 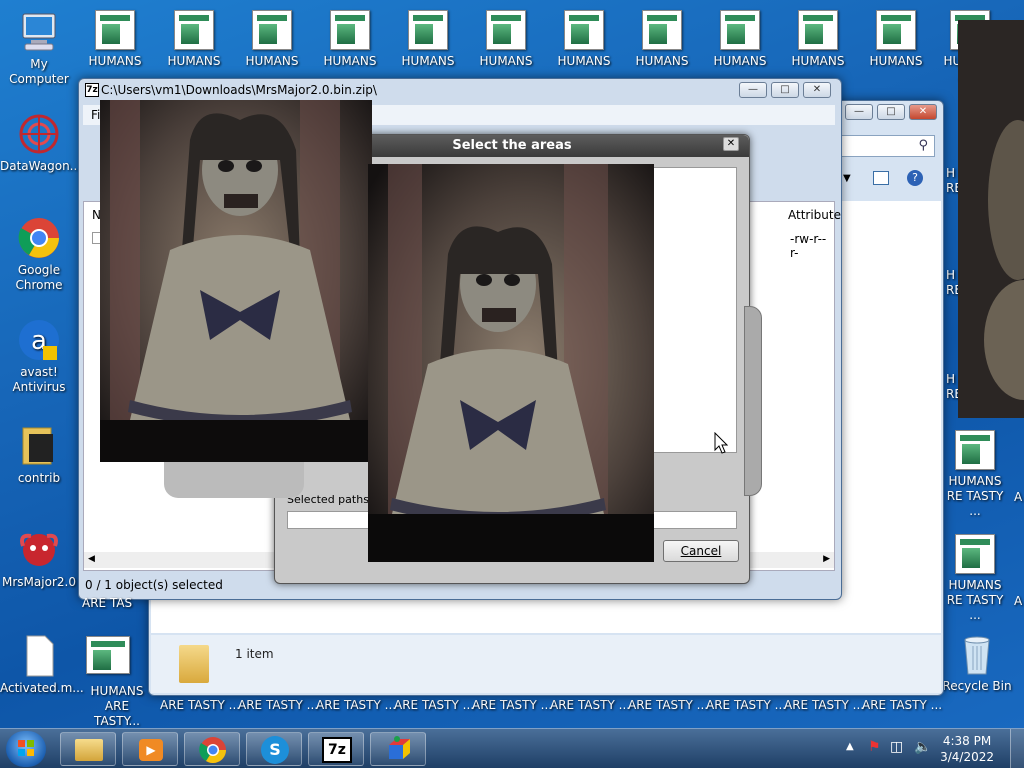 I want to click on windows-logo-icon, so click(x=26, y=748).